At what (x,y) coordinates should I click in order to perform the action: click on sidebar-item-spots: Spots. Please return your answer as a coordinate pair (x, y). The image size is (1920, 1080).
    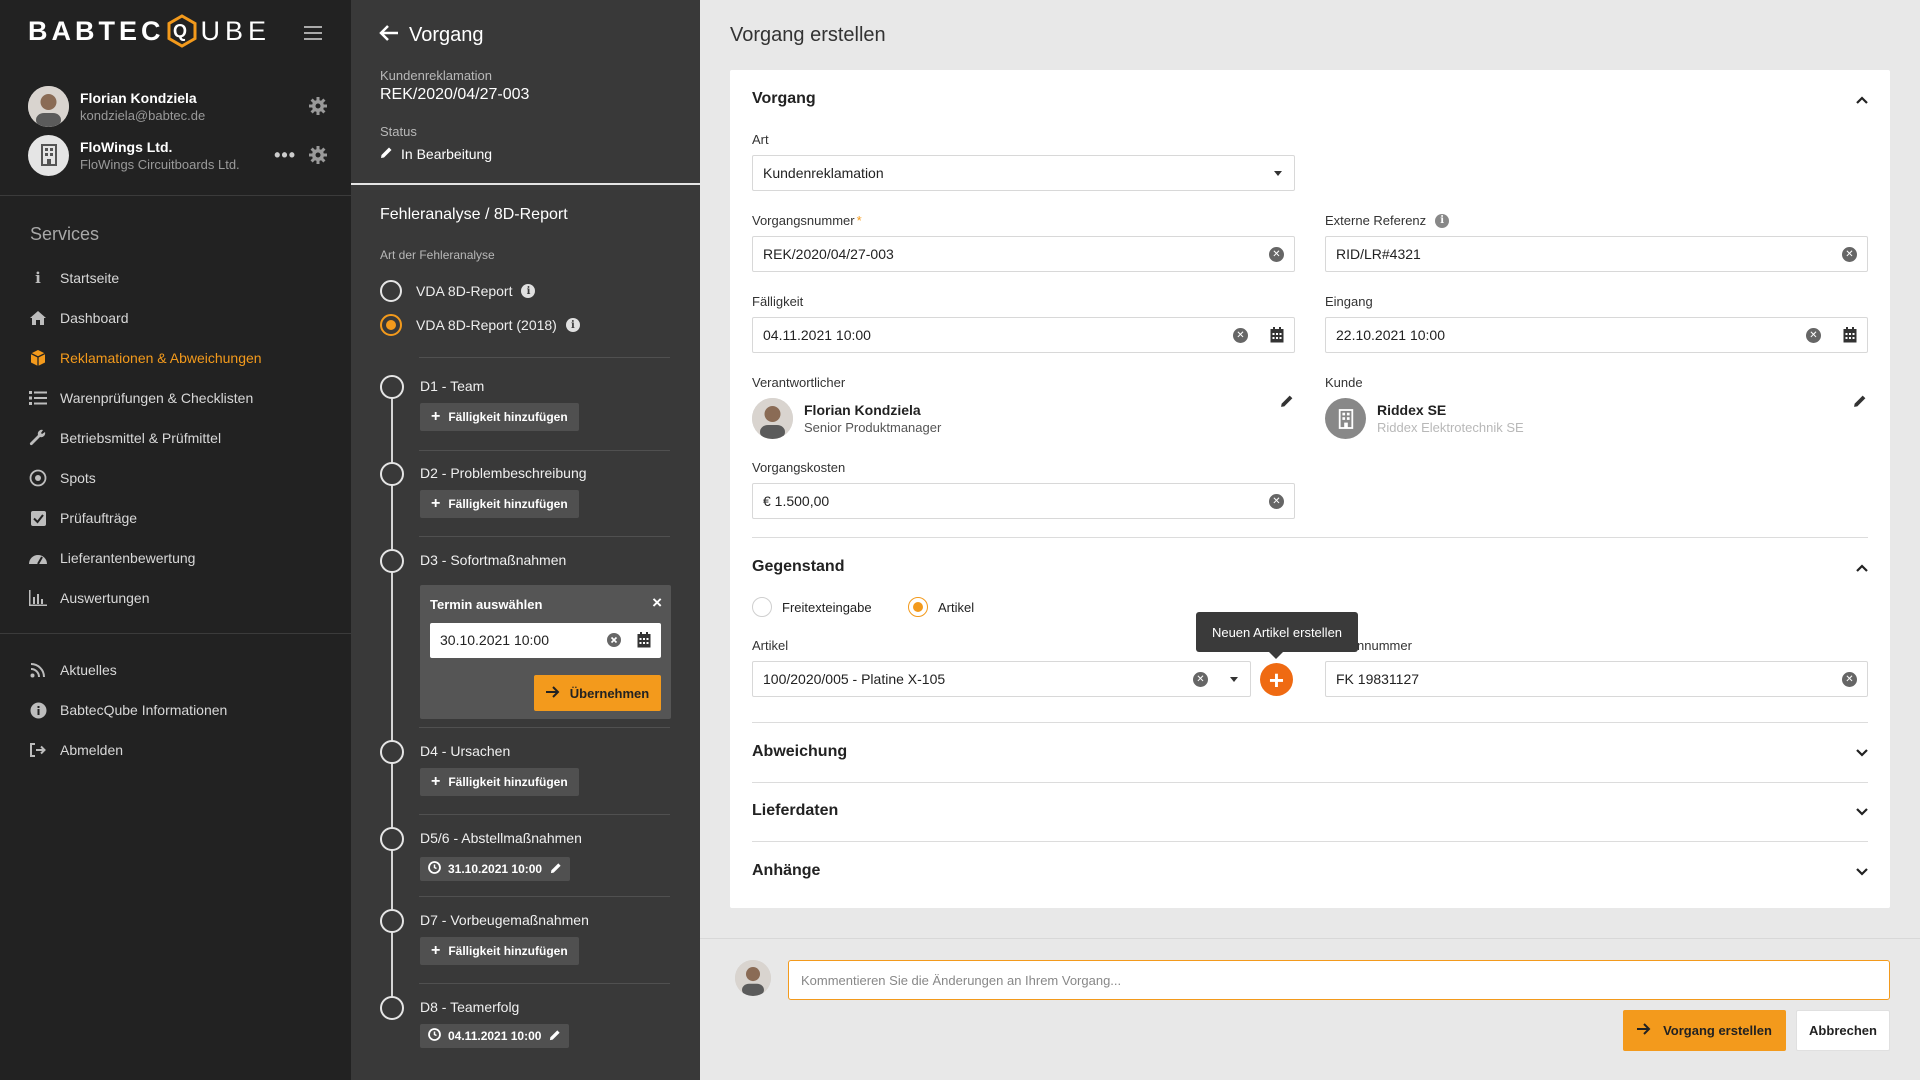
    Looking at the image, I should click on (178, 478).